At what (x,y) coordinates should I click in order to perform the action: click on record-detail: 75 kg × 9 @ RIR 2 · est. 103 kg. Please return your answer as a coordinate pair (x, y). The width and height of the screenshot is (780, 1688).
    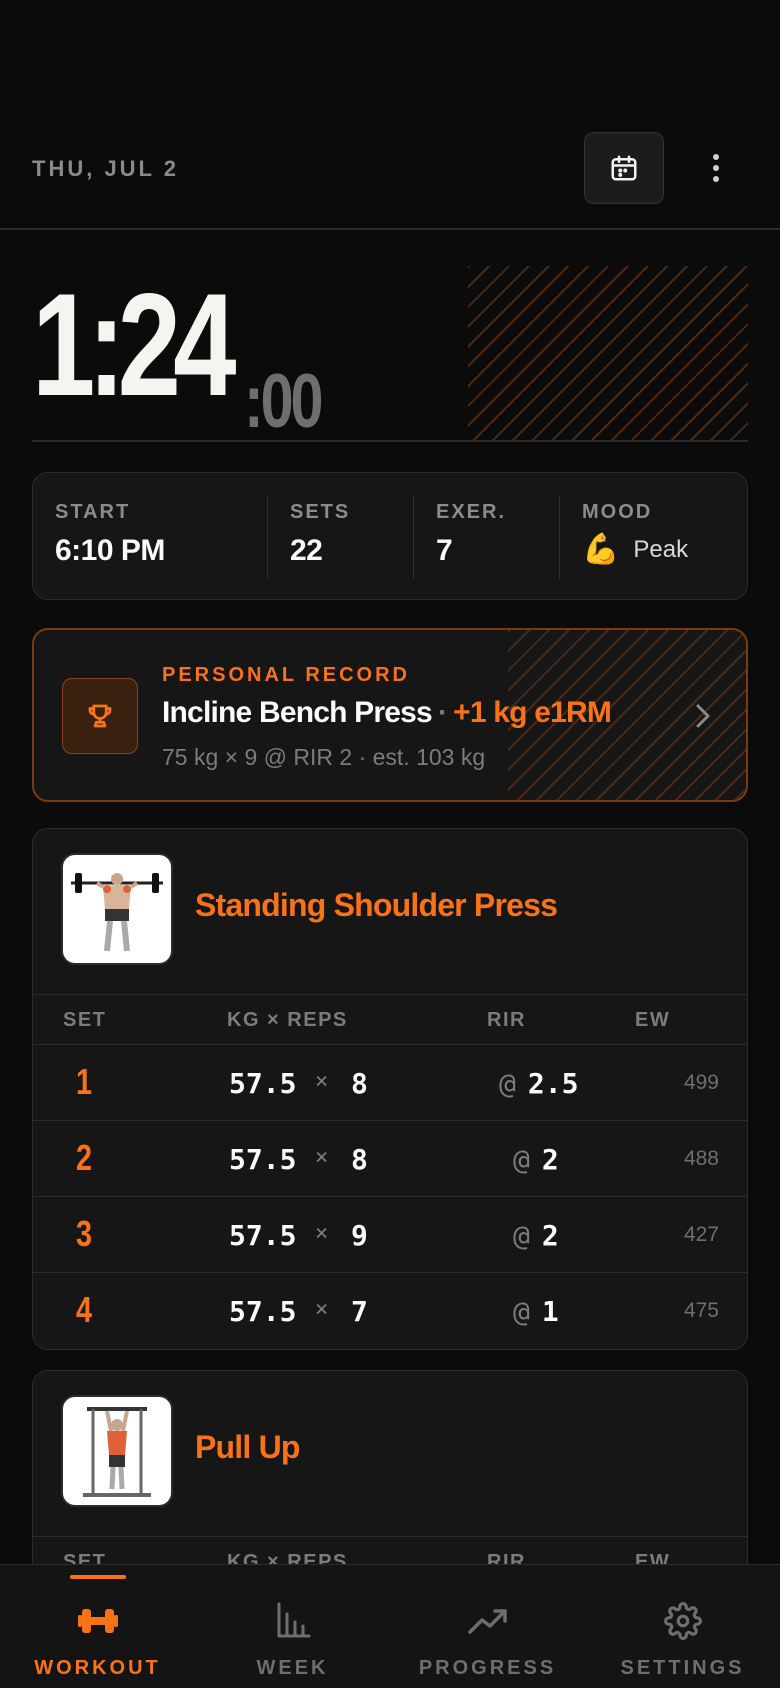
    Looking at the image, I should click on (324, 757).